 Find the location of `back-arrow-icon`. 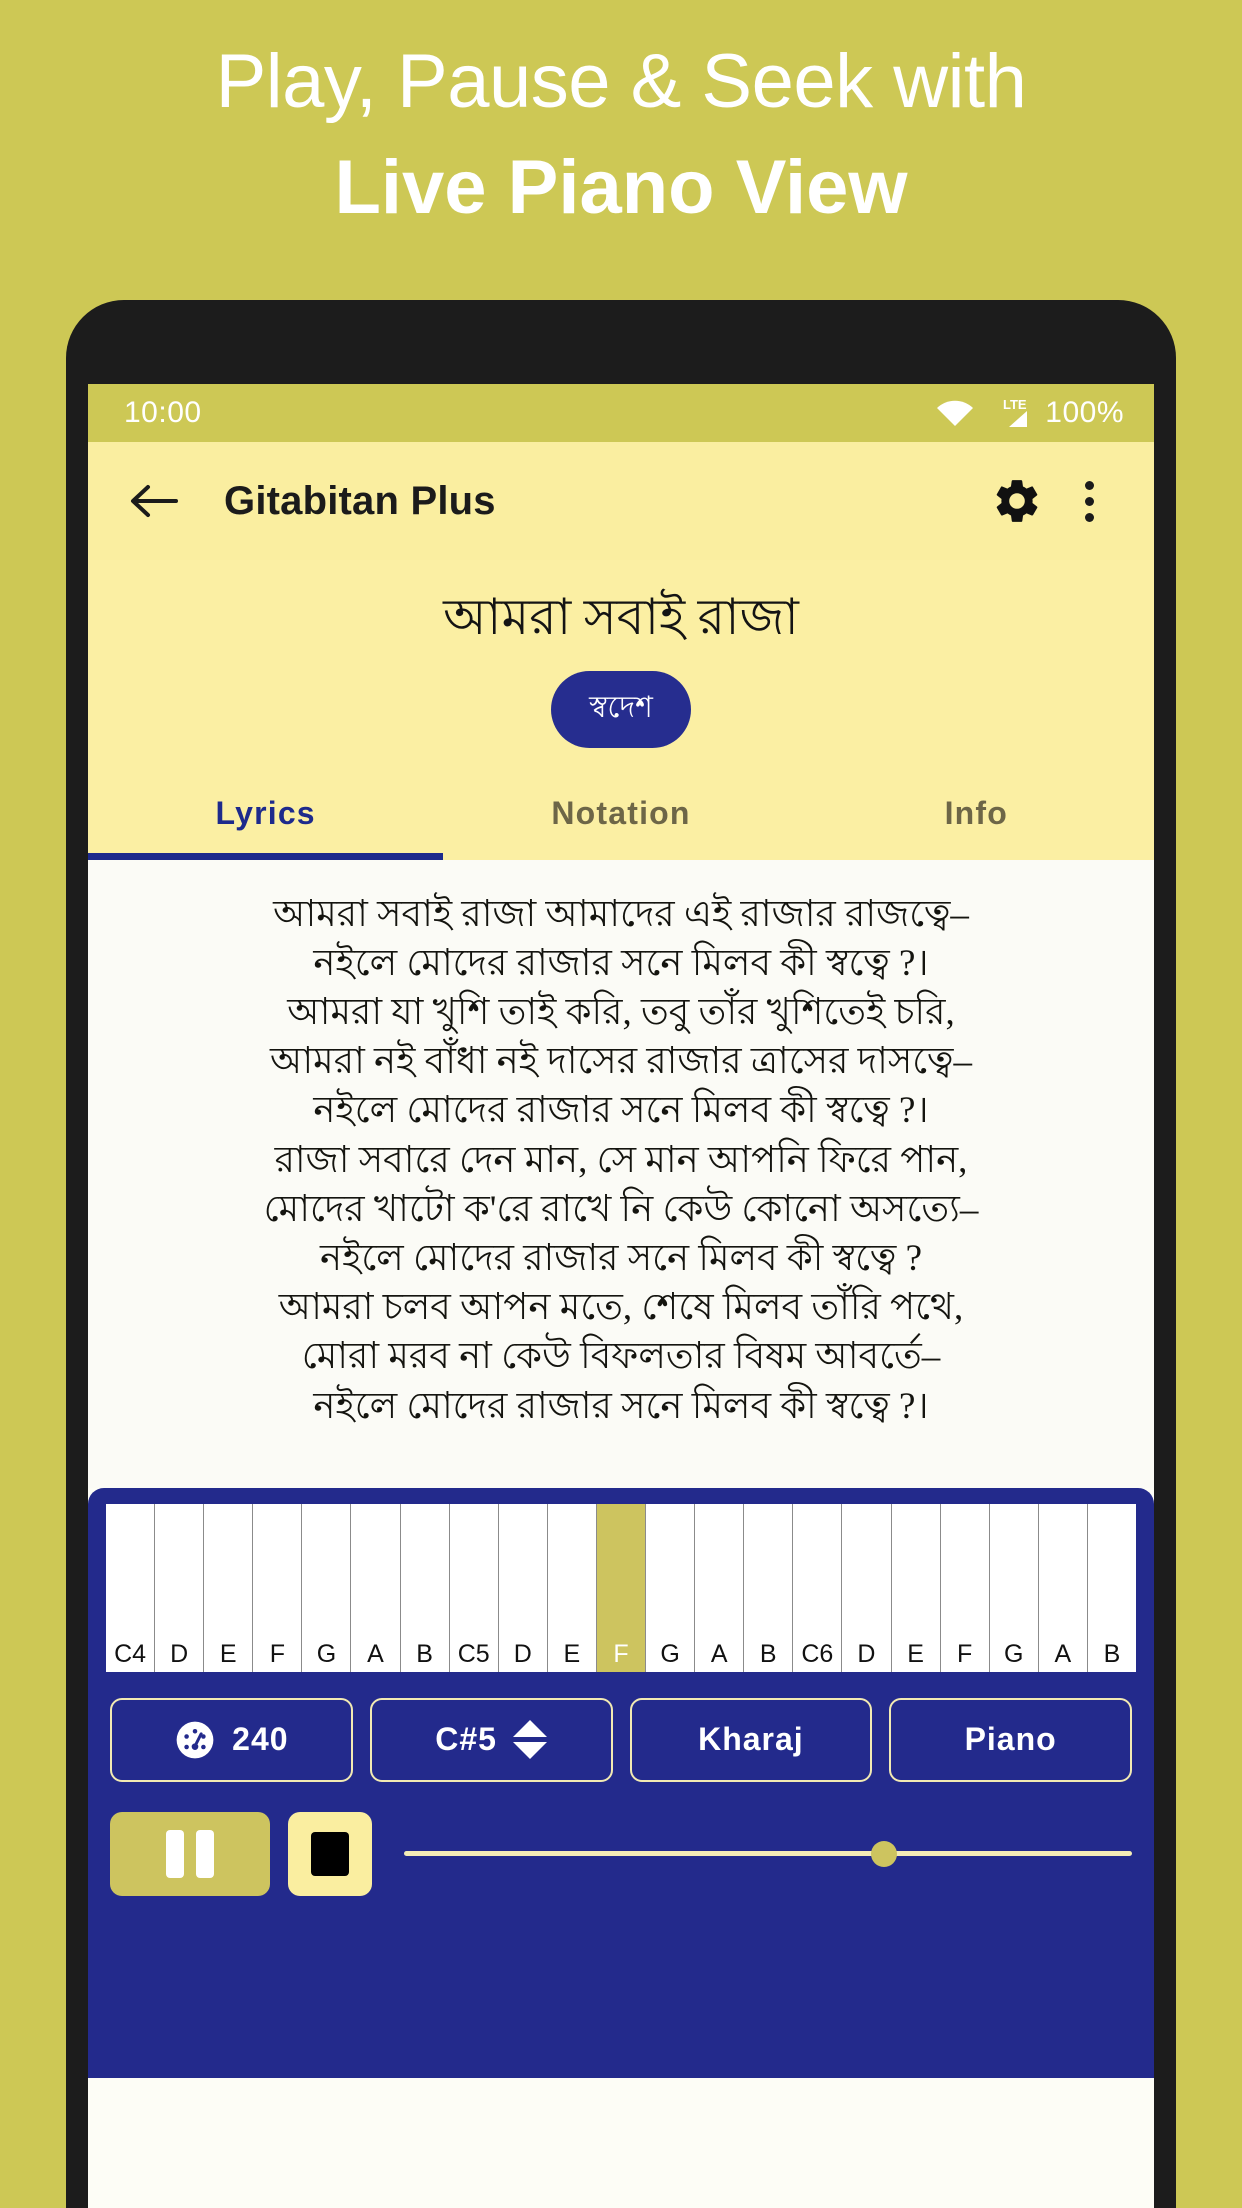

back-arrow-icon is located at coordinates (153, 501).